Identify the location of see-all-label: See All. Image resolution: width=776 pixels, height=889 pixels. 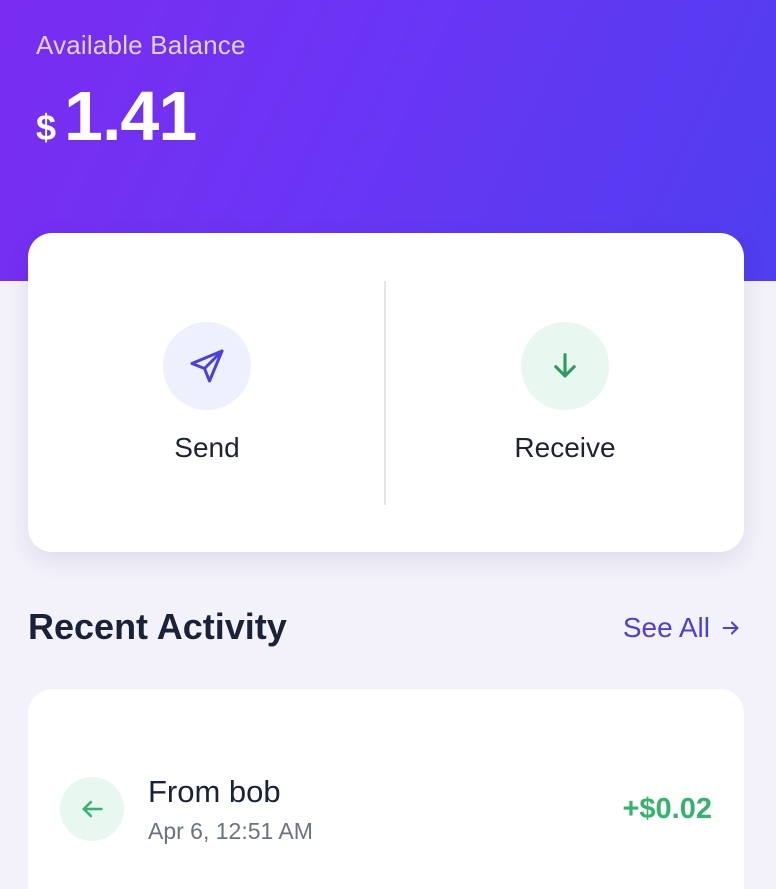
(666, 627).